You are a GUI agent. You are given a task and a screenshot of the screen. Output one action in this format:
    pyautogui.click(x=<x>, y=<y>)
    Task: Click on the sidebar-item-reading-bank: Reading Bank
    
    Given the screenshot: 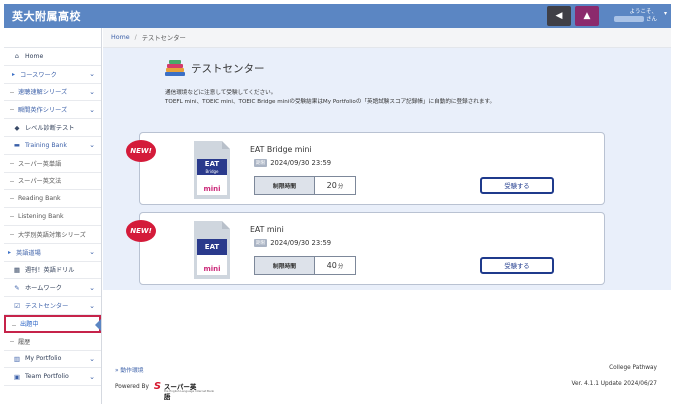 What is the action you would take?
    pyautogui.click(x=52, y=199)
    